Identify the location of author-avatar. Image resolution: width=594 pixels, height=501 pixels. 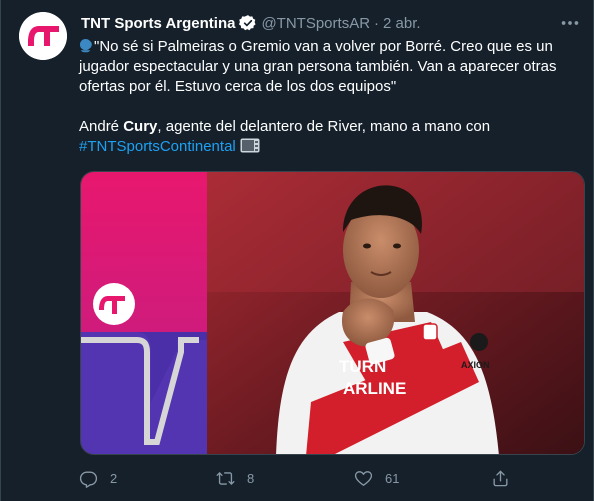
(43, 36).